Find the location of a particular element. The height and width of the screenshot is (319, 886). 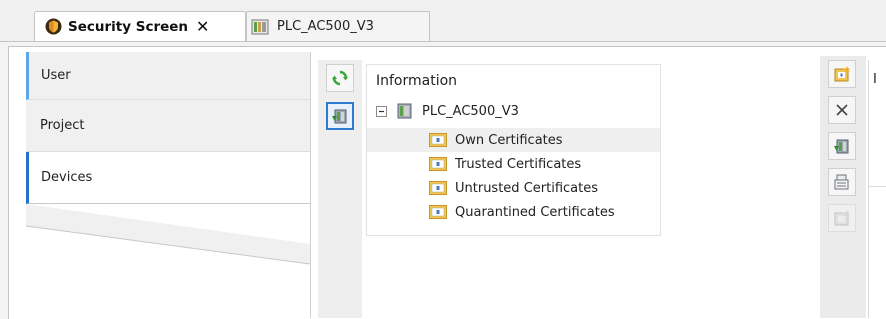

sidebar-item-label: Devices is located at coordinates (67, 177).